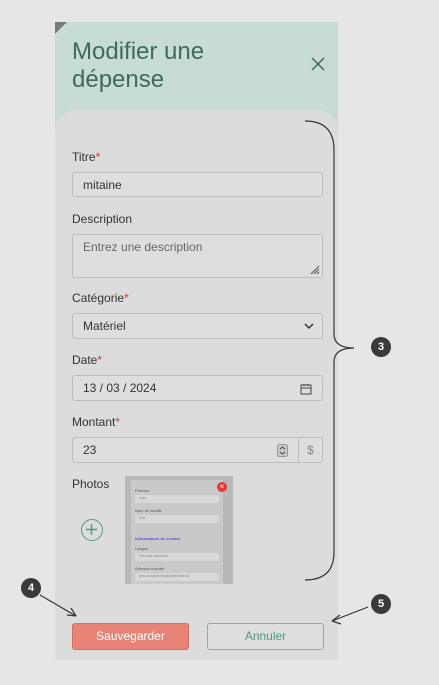  What do you see at coordinates (381, 347) in the screenshot?
I see `annotation-marker-3: 3` at bounding box center [381, 347].